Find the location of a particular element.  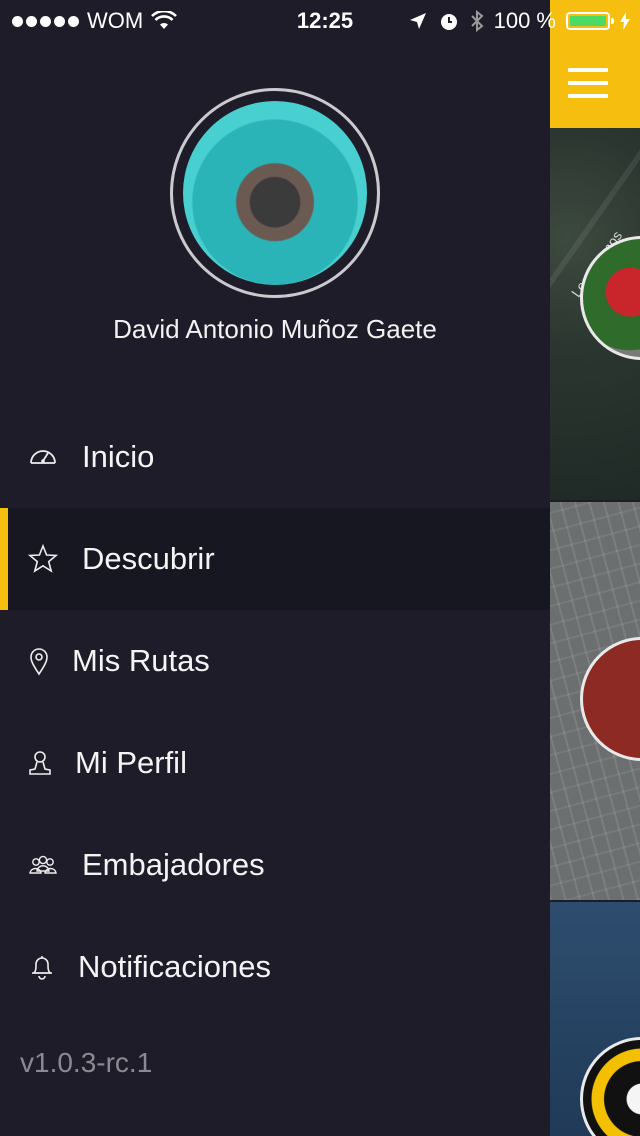

route-card: Los Pitumos is located at coordinates (595, 314).